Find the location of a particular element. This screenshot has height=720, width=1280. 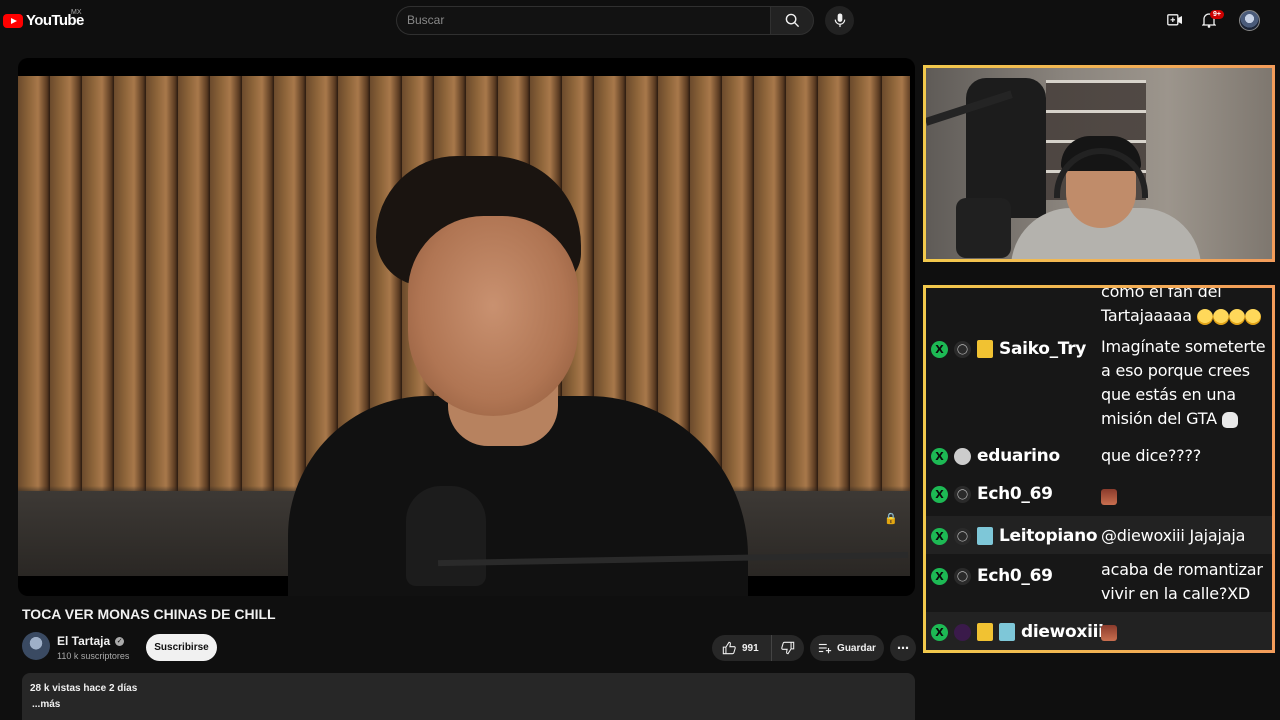

chat-username: diewoxiii is located at coordinates (1062, 632).